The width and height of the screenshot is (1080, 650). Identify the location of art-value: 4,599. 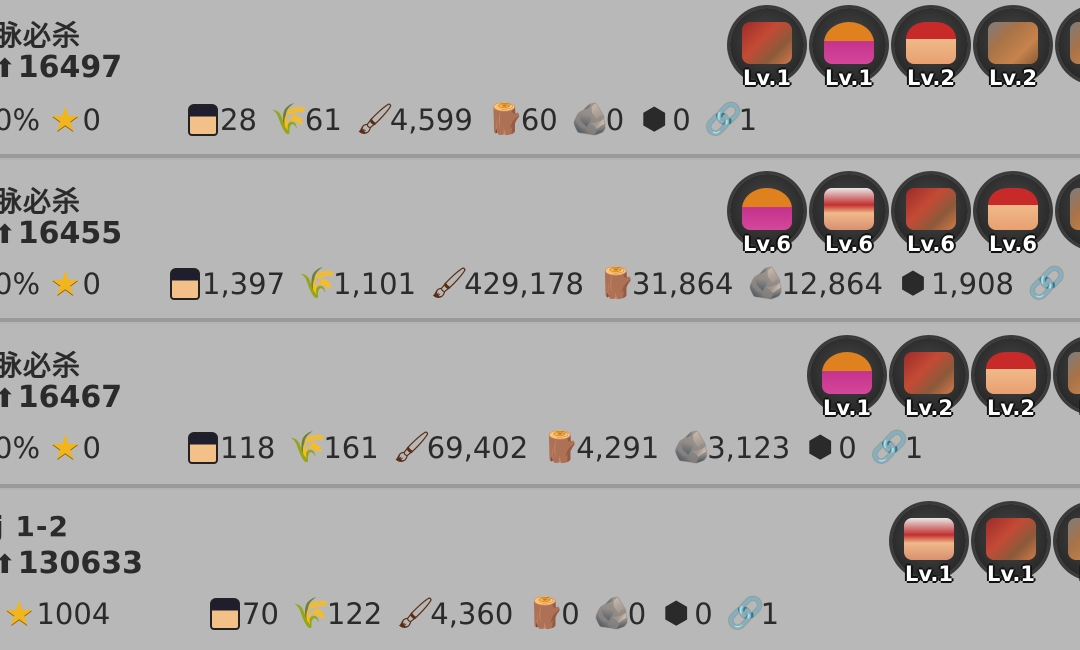
(431, 120).